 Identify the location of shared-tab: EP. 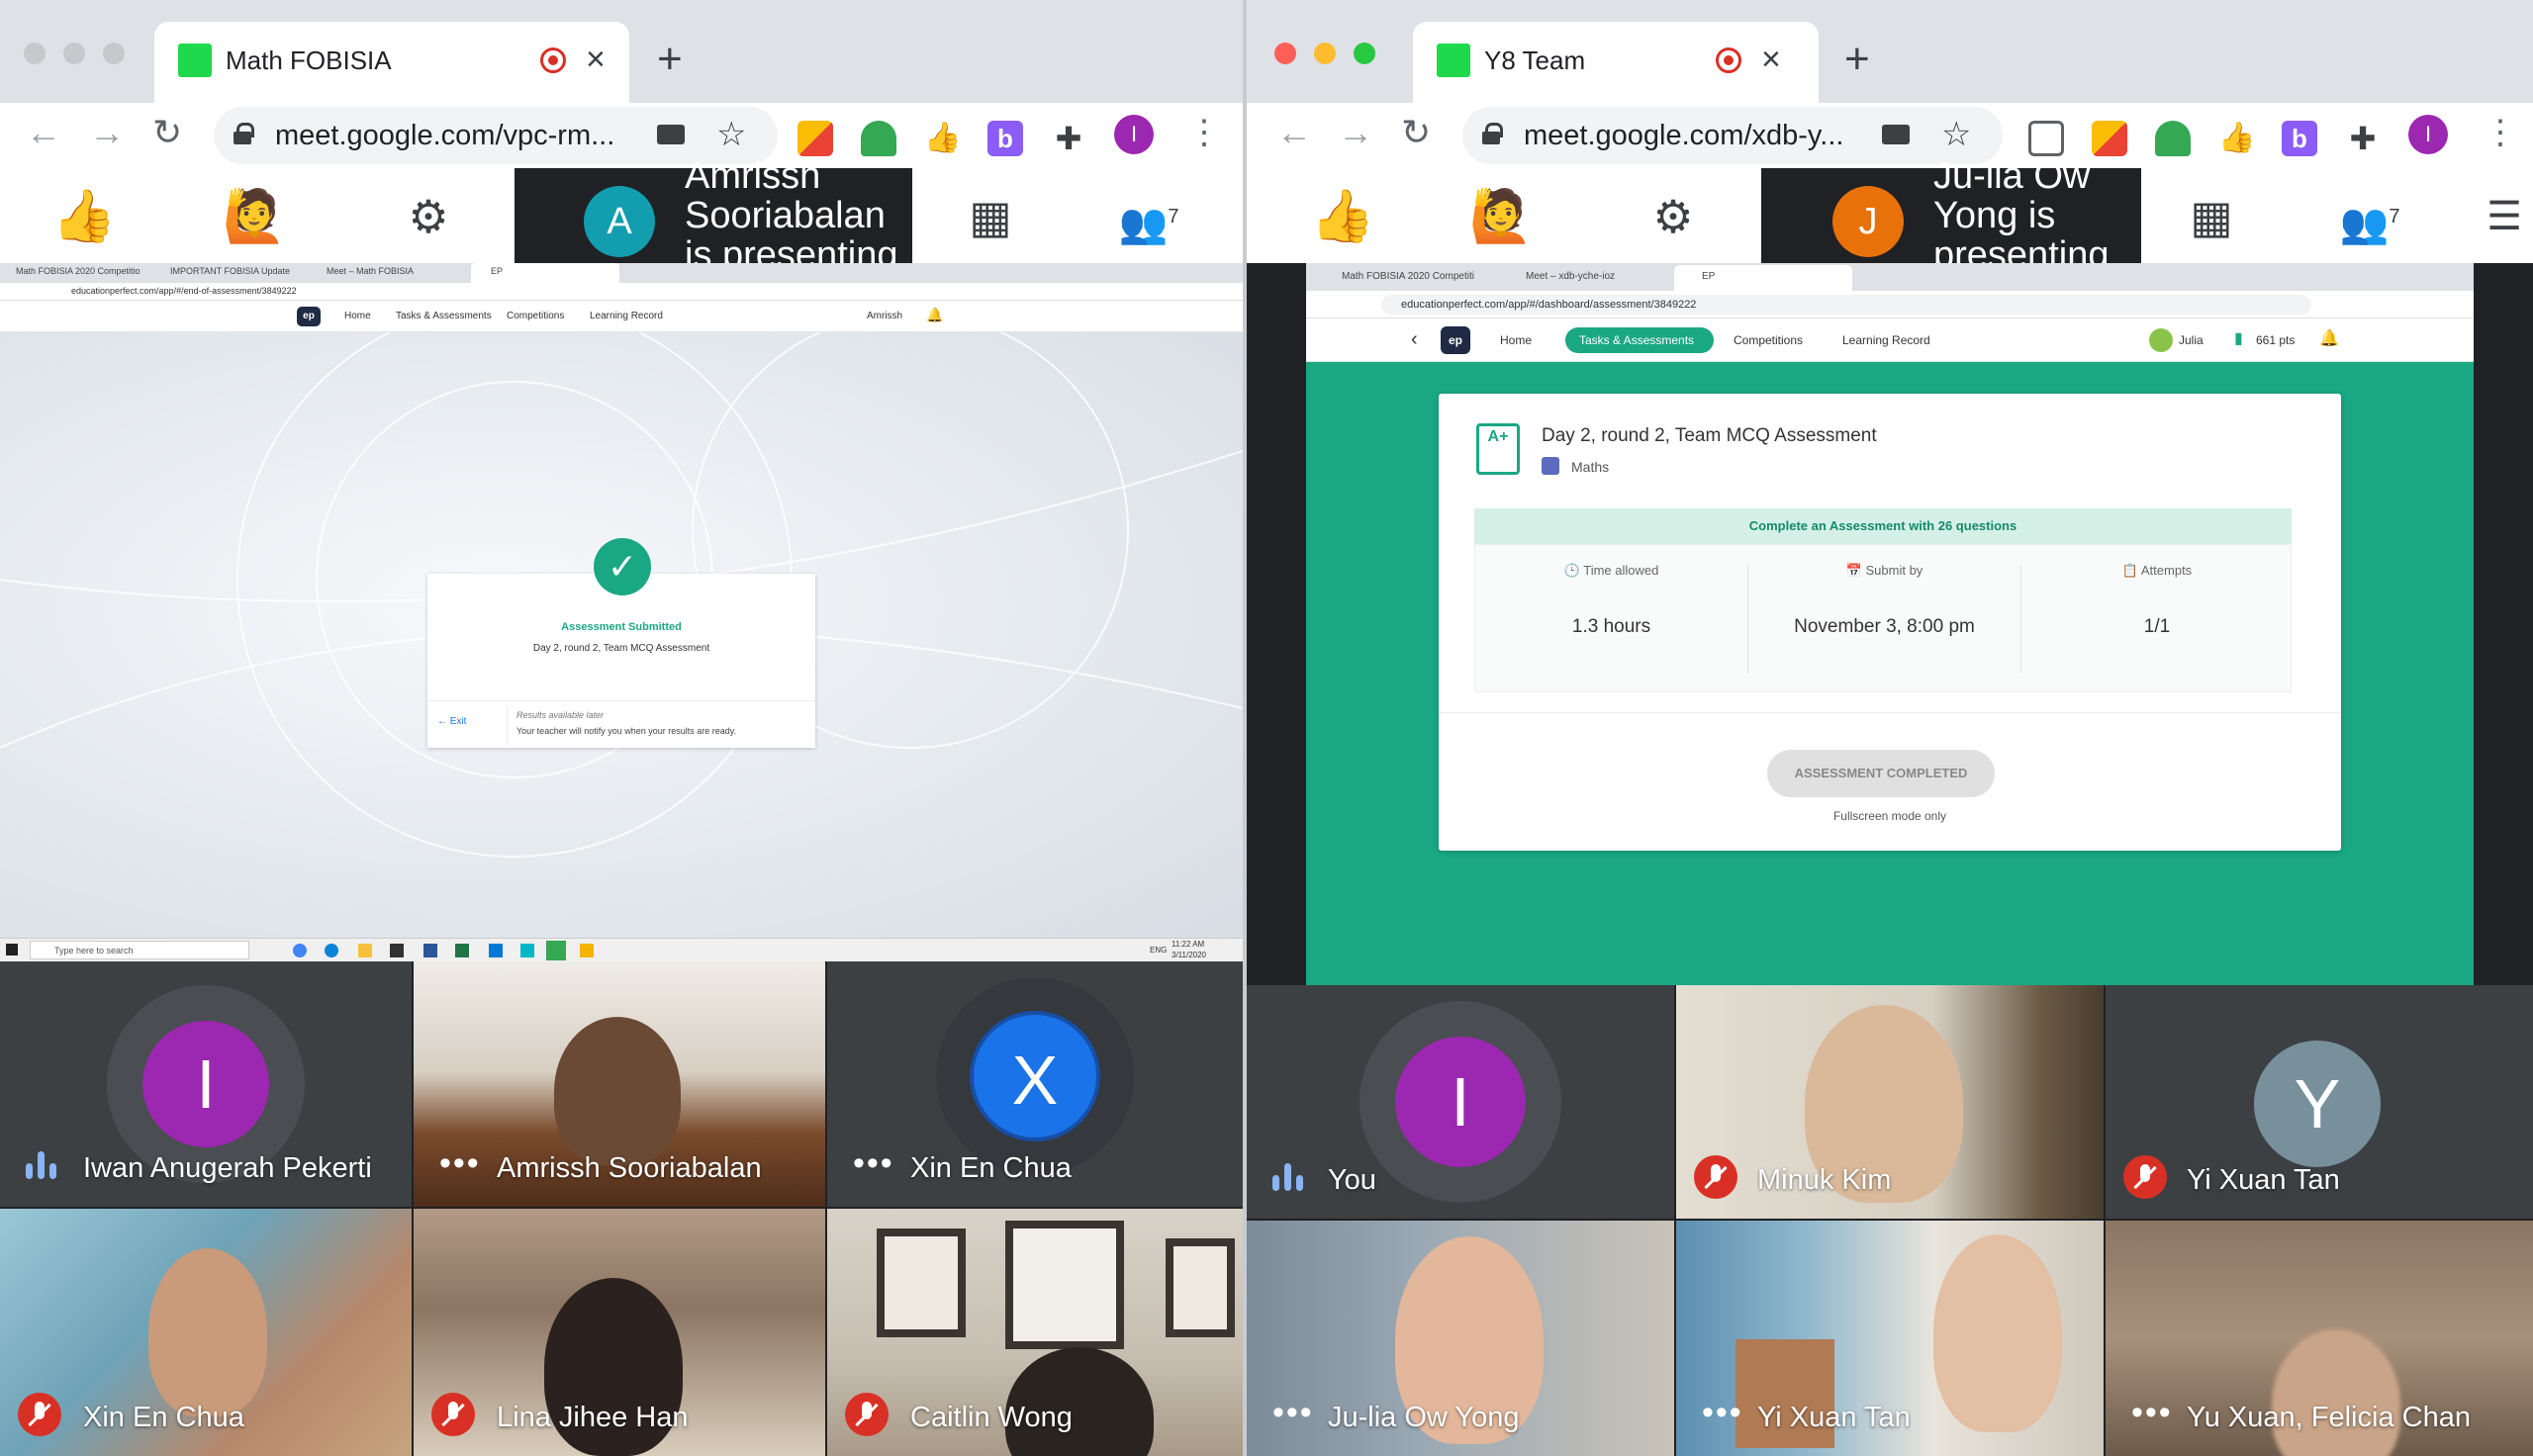
(1709, 276).